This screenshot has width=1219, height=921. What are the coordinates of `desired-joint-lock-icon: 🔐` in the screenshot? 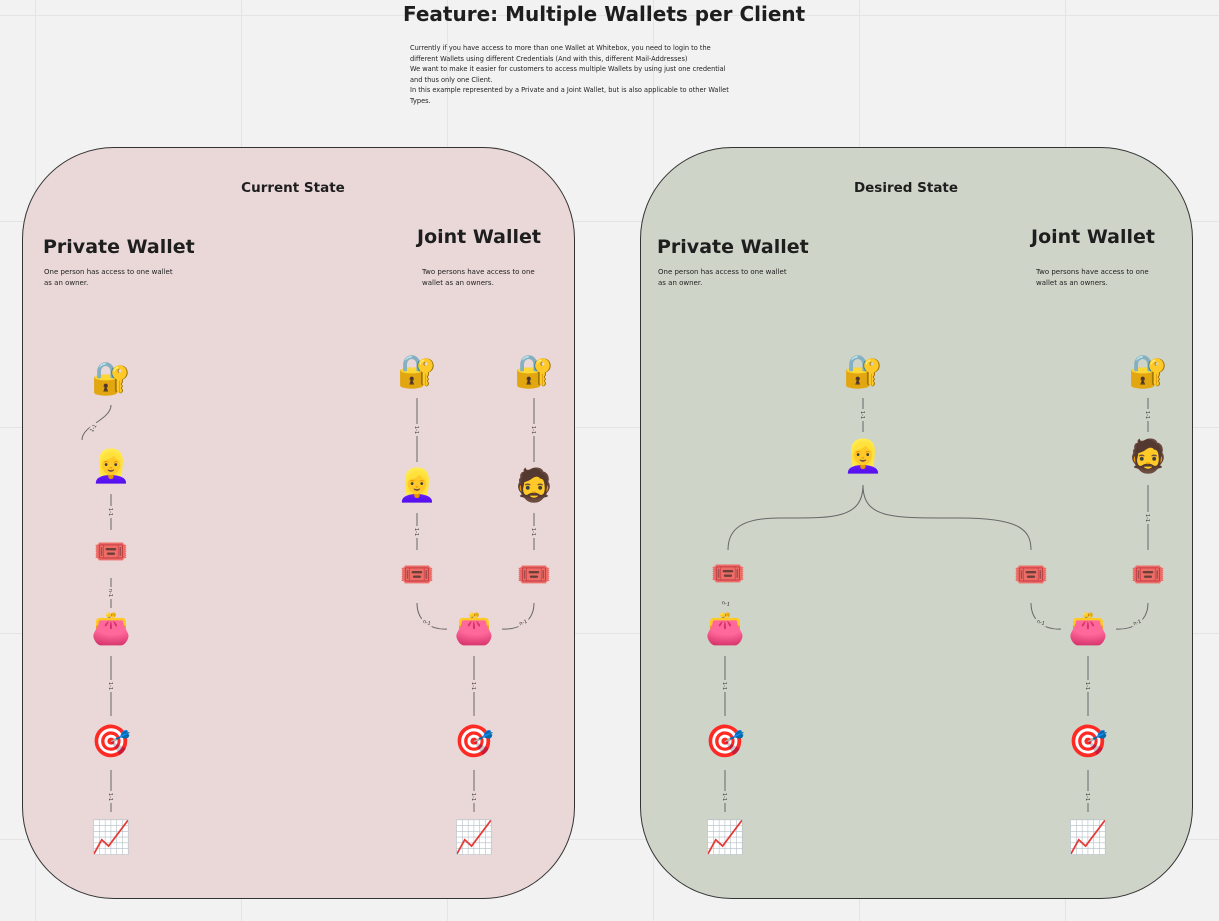 It's located at (1148, 371).